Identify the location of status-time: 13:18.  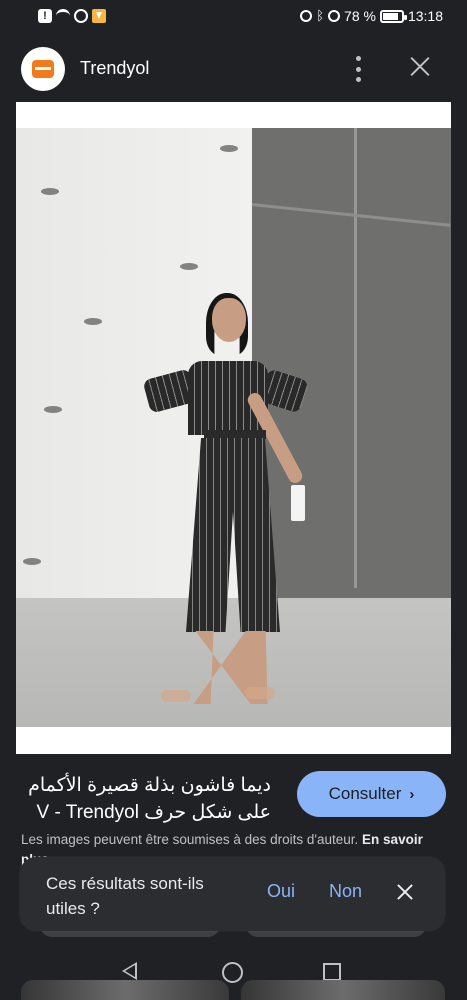
(425, 16).